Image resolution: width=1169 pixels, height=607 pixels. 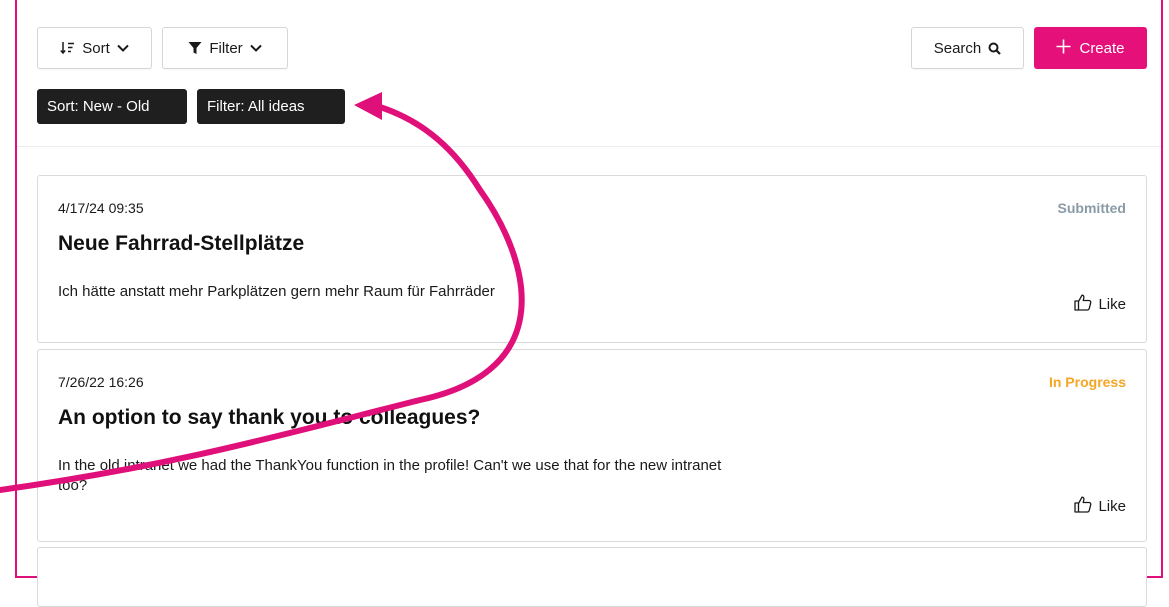 I want to click on sort-button: Sort, so click(x=94, y=48).